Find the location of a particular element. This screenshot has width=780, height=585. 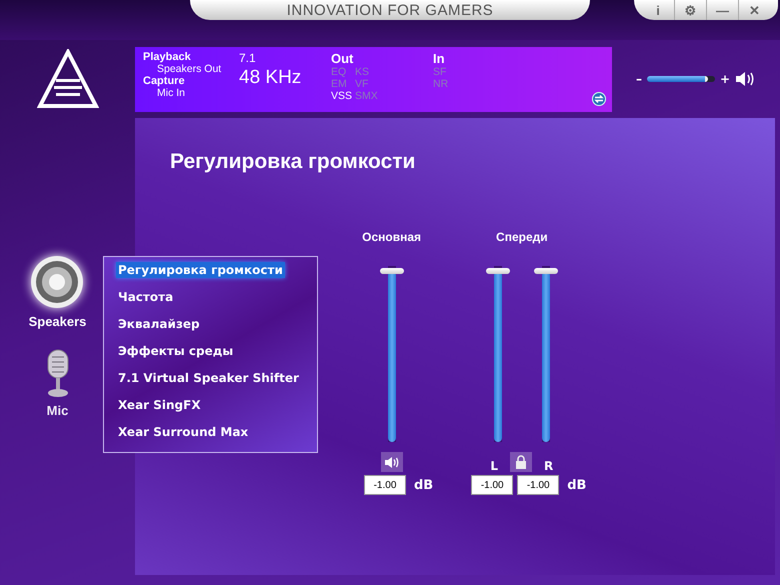

page-heading: Регулировка громкости is located at coordinates (293, 162).